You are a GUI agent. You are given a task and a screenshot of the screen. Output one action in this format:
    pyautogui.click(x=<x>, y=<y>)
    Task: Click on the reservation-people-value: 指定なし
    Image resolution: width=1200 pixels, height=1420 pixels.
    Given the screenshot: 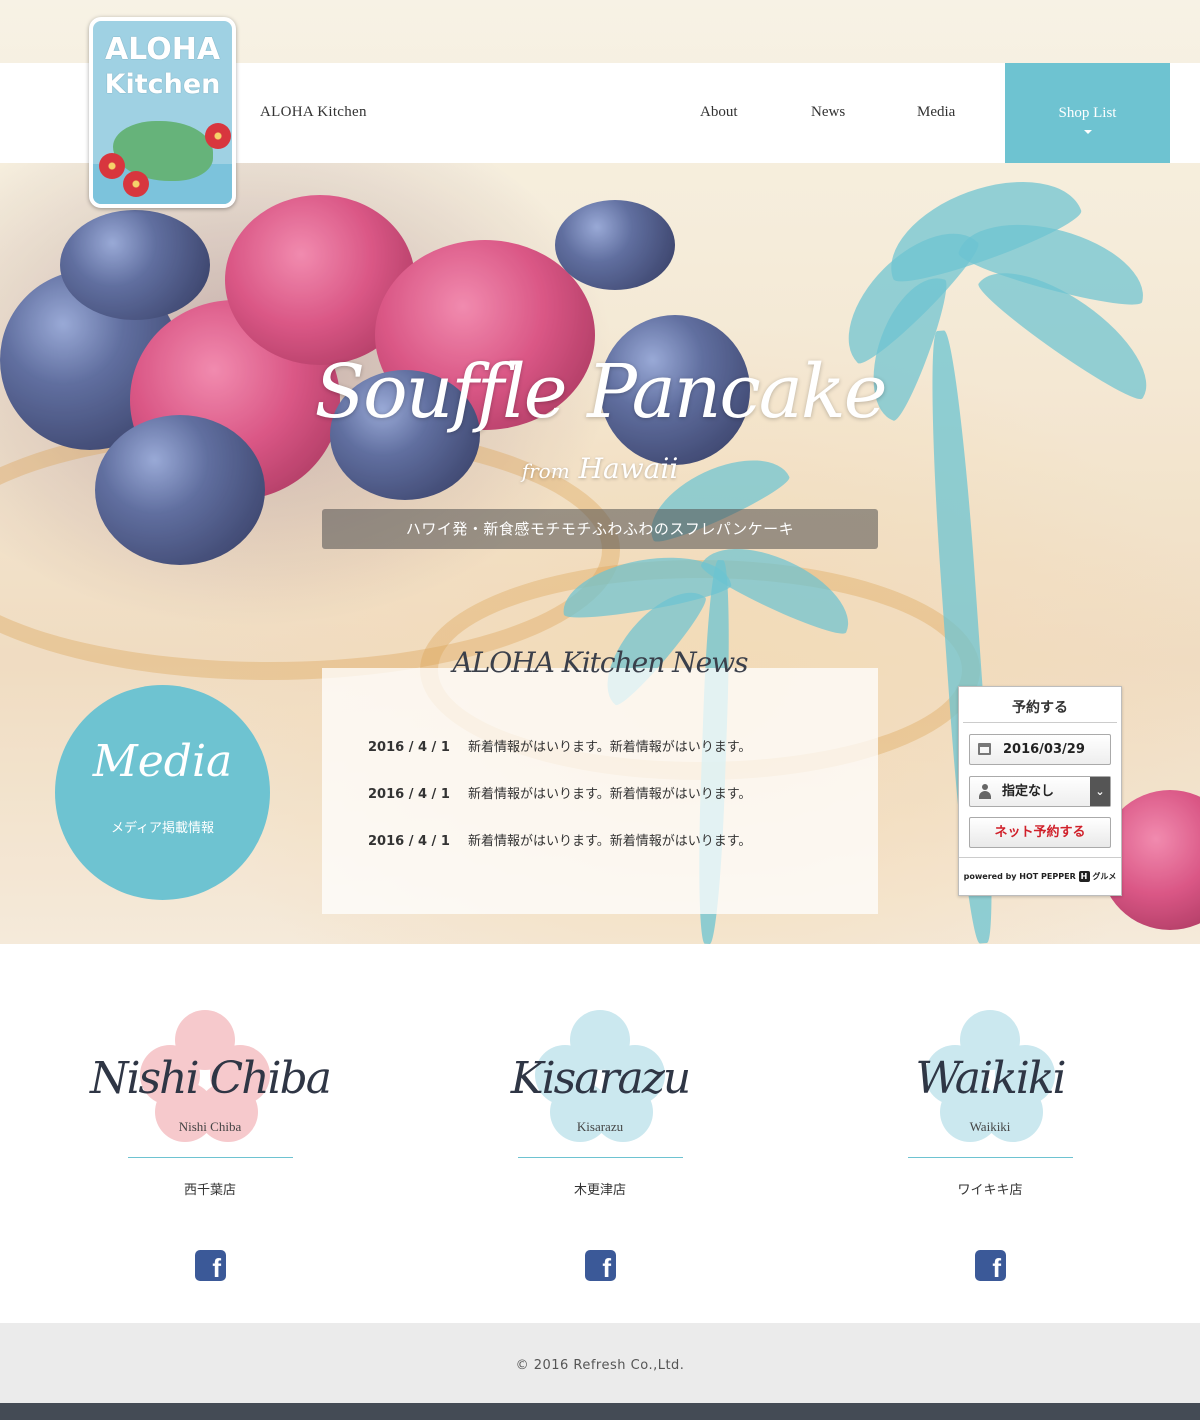 What is the action you would take?
    pyautogui.click(x=1028, y=791)
    